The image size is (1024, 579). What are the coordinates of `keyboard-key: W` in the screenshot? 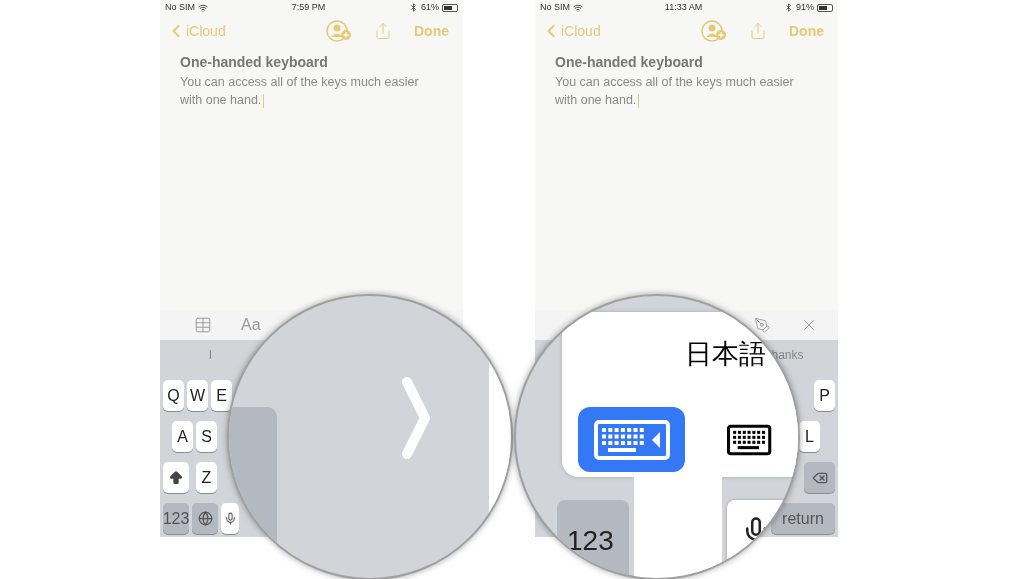 It's located at (197, 395).